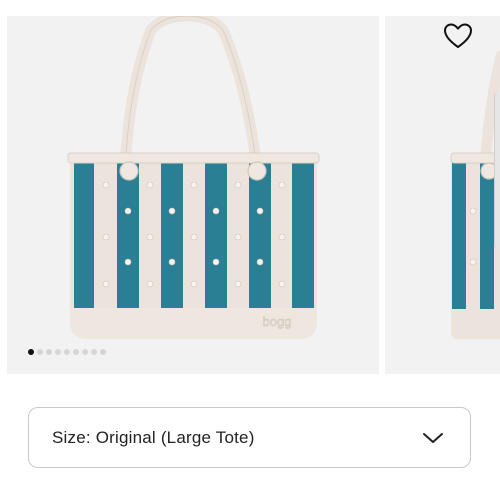 This screenshot has height=500, width=500. I want to click on side-scroll-handle, so click(497, 170).